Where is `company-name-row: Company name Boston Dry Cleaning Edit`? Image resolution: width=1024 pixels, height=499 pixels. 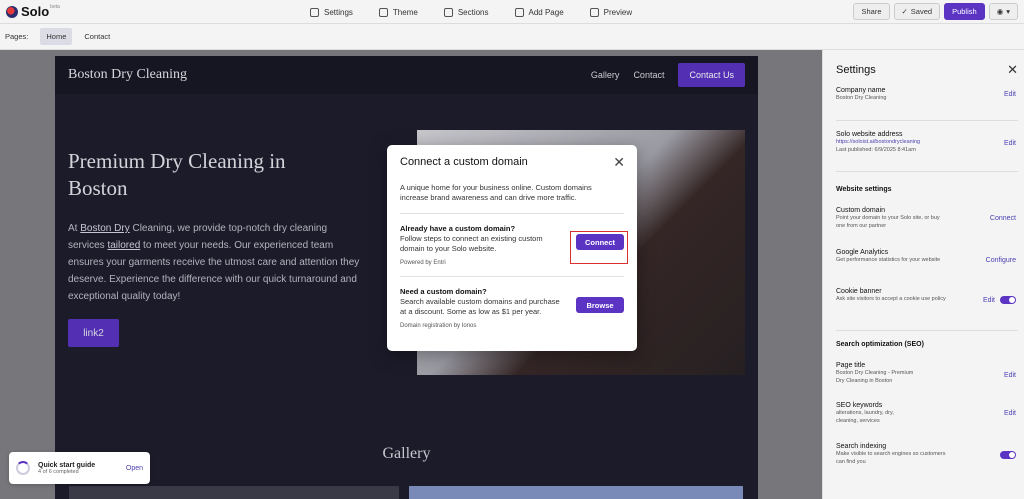
company-name-row: Company name Boston Dry Cleaning Edit is located at coordinates (927, 94).